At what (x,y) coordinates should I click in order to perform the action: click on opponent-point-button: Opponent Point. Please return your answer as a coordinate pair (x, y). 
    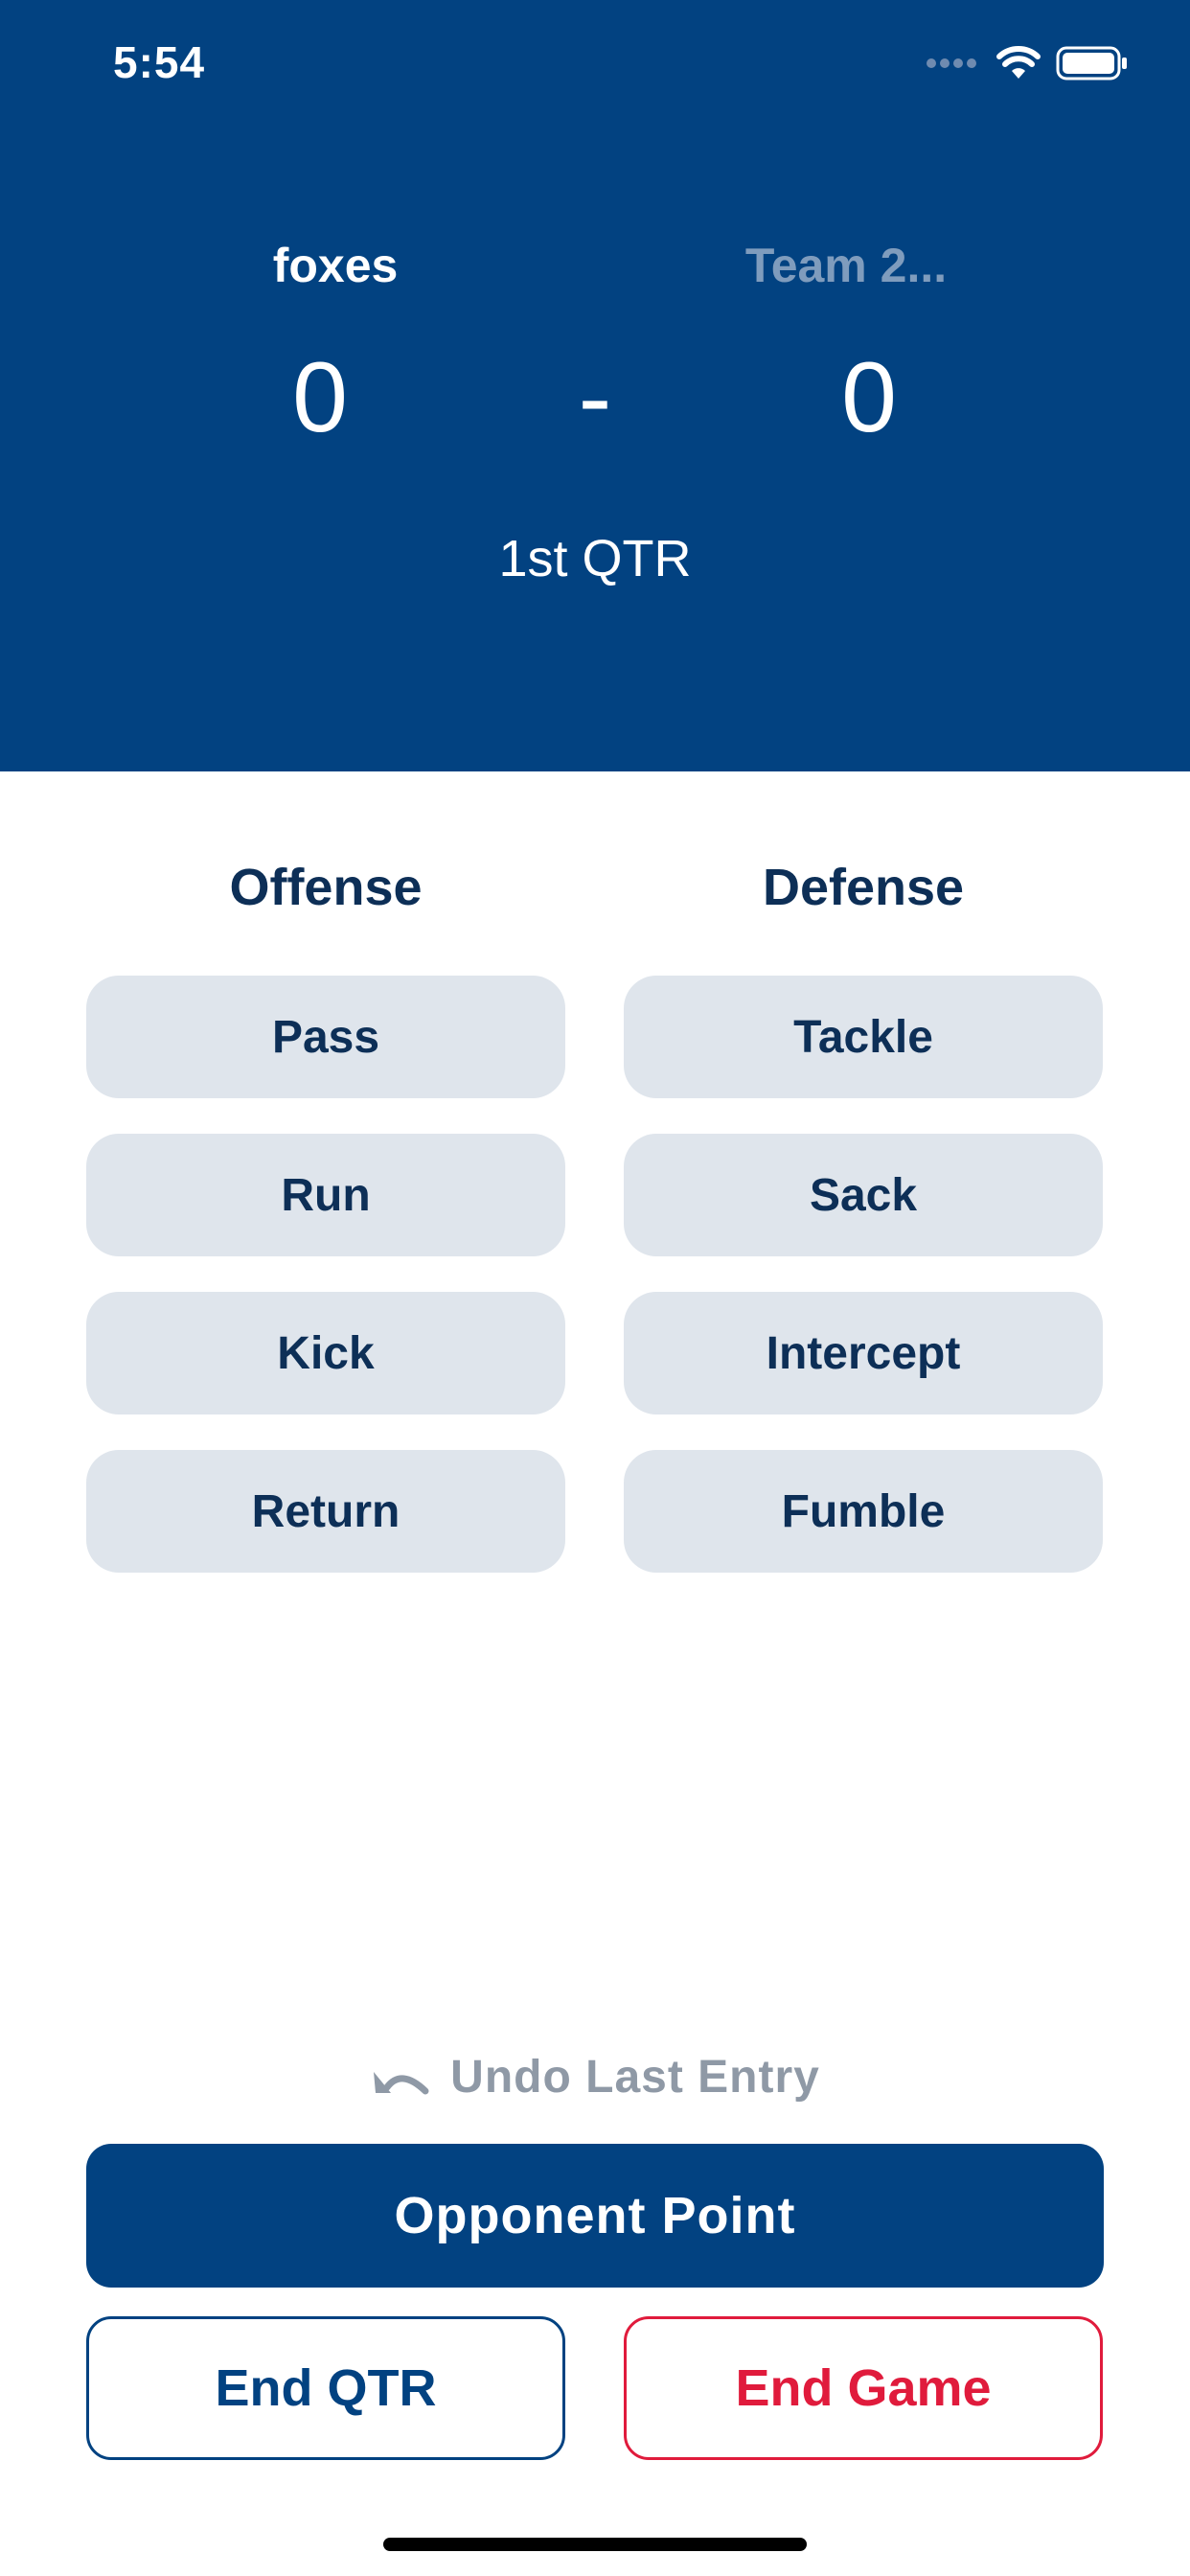
    Looking at the image, I should click on (595, 2216).